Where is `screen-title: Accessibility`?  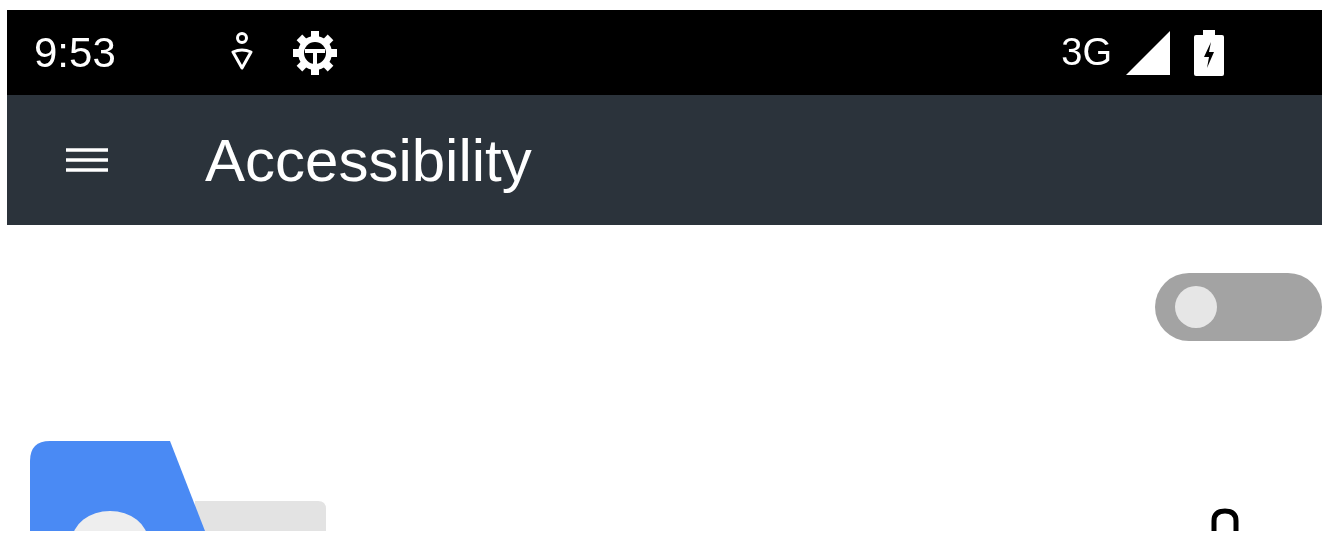
screen-title: Accessibility is located at coordinates (368, 160).